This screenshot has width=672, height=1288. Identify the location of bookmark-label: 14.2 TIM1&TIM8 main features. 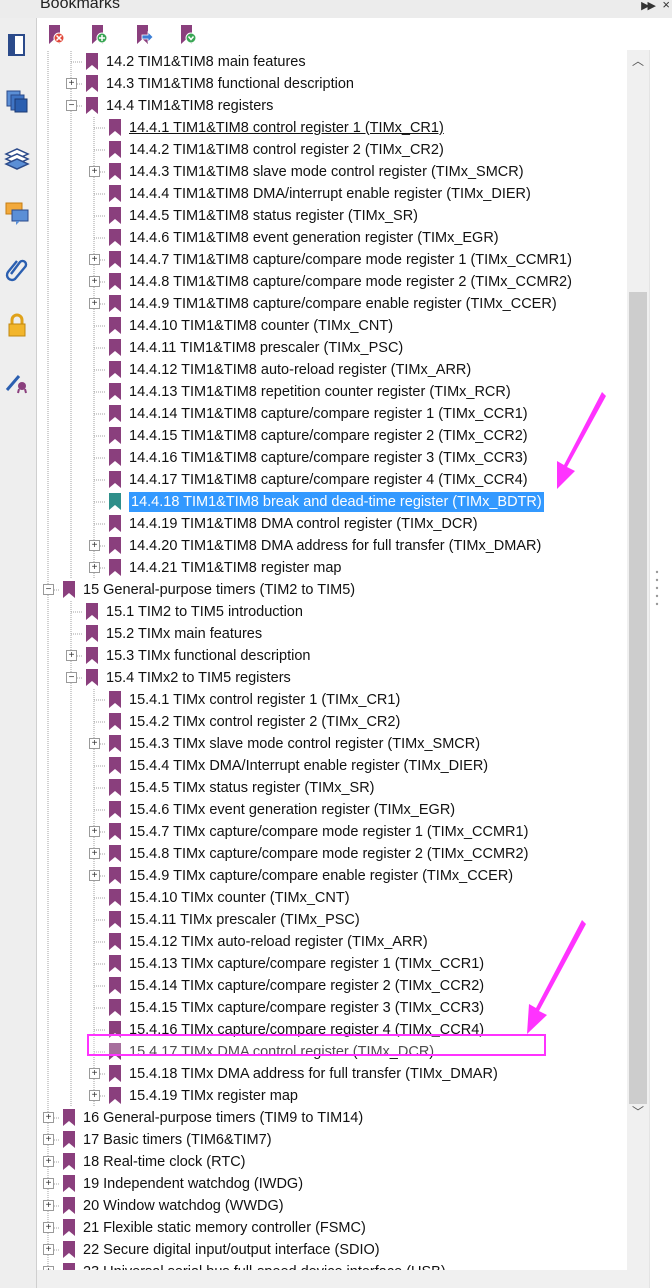
(206, 62).